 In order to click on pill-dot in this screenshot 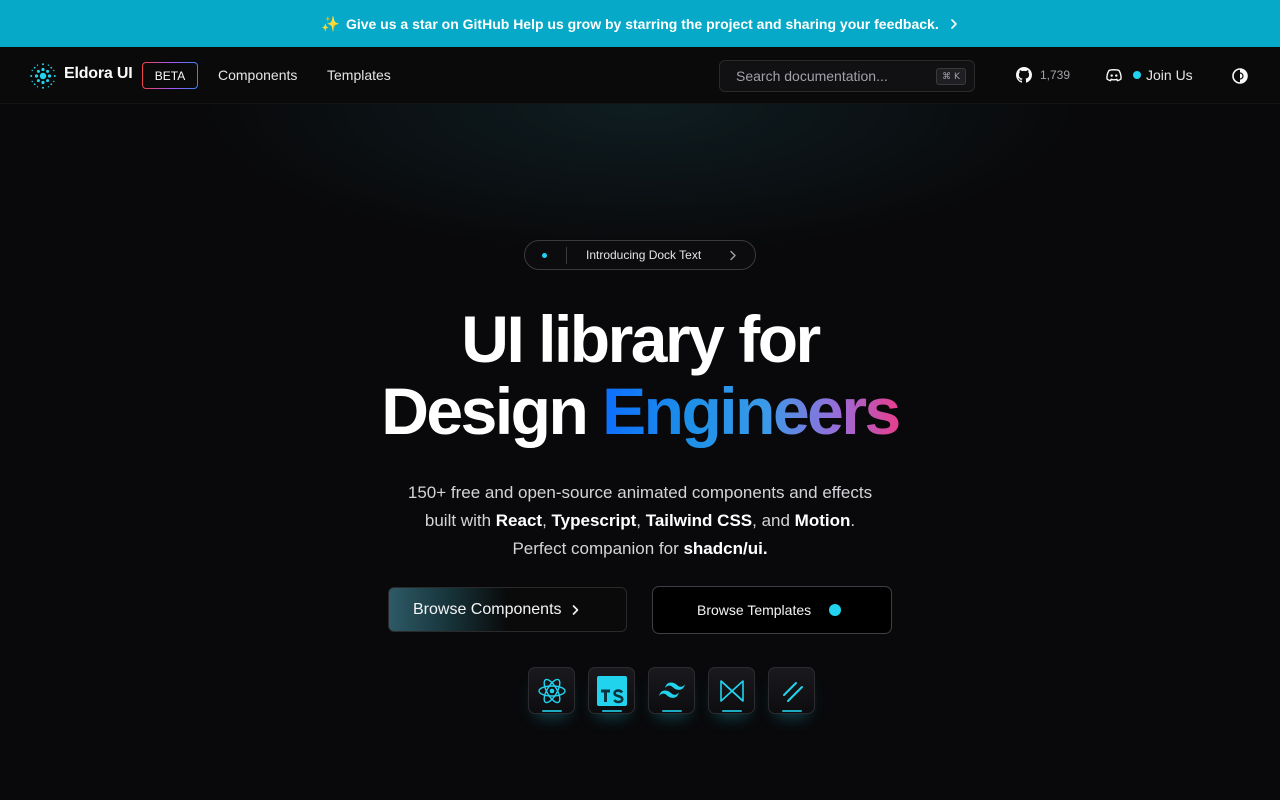, I will do `click(544, 255)`.